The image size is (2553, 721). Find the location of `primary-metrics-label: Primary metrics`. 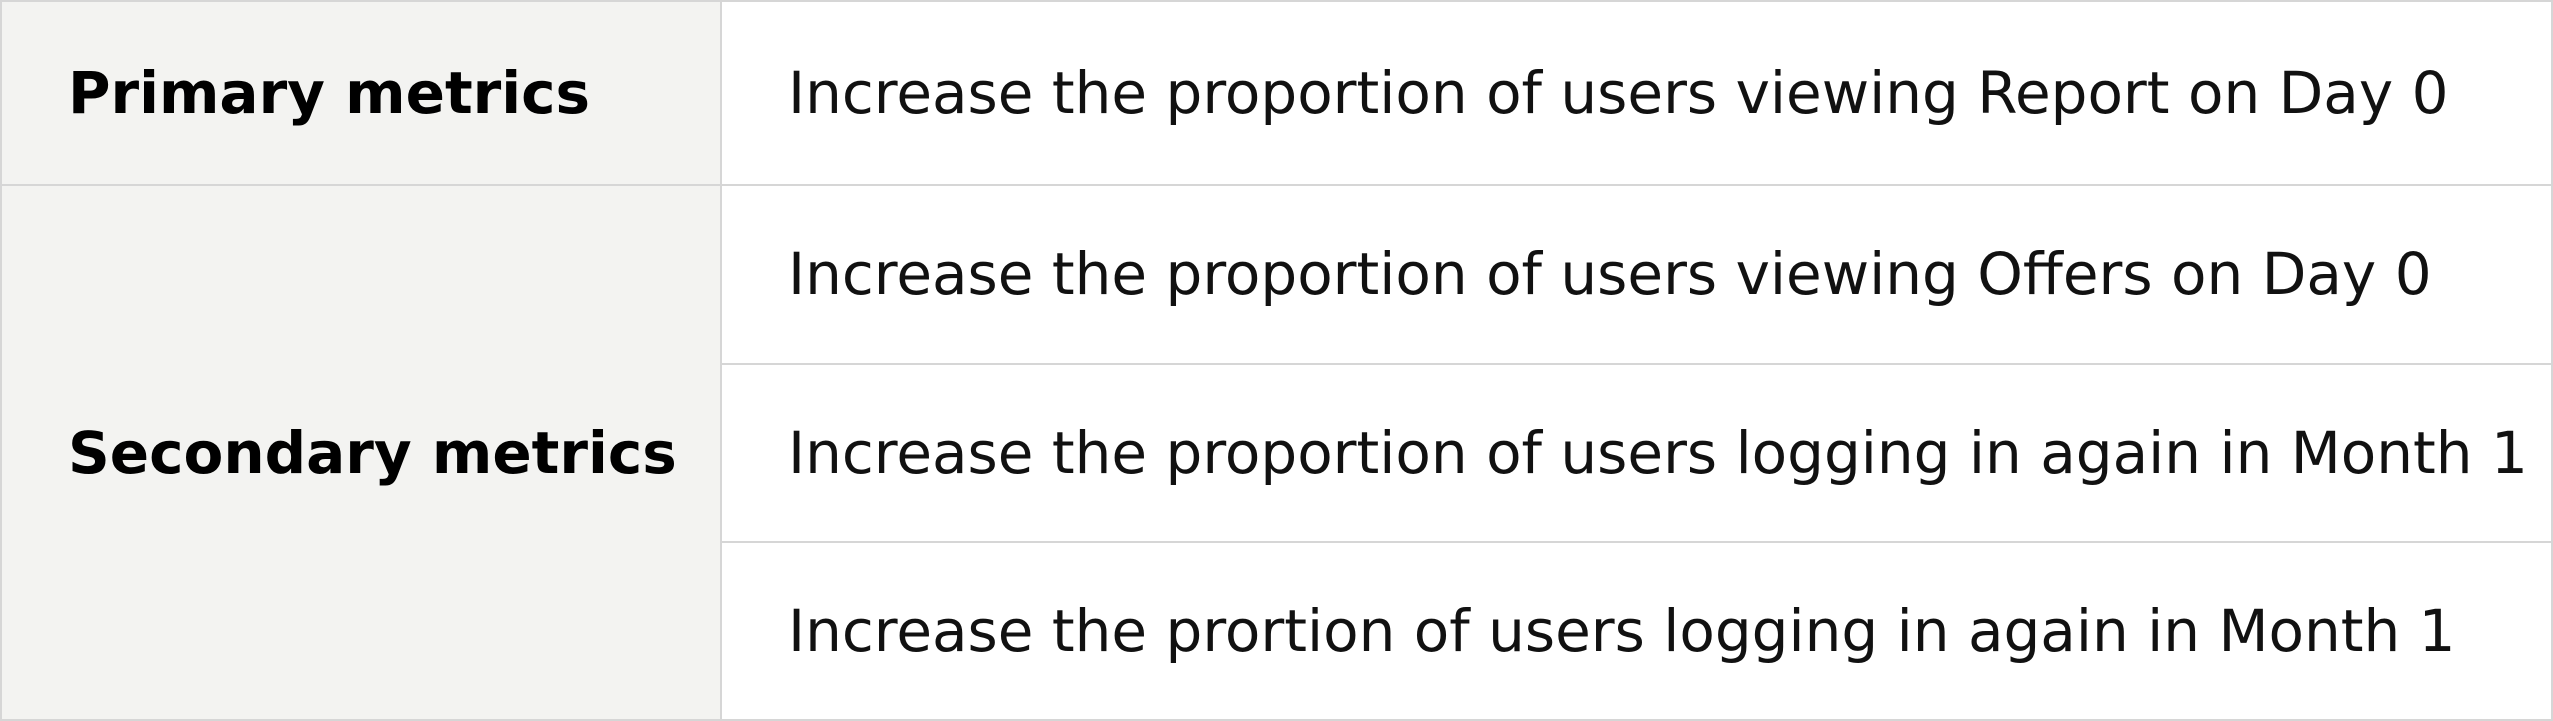

primary-metrics-label: Primary metrics is located at coordinates (361, 93).